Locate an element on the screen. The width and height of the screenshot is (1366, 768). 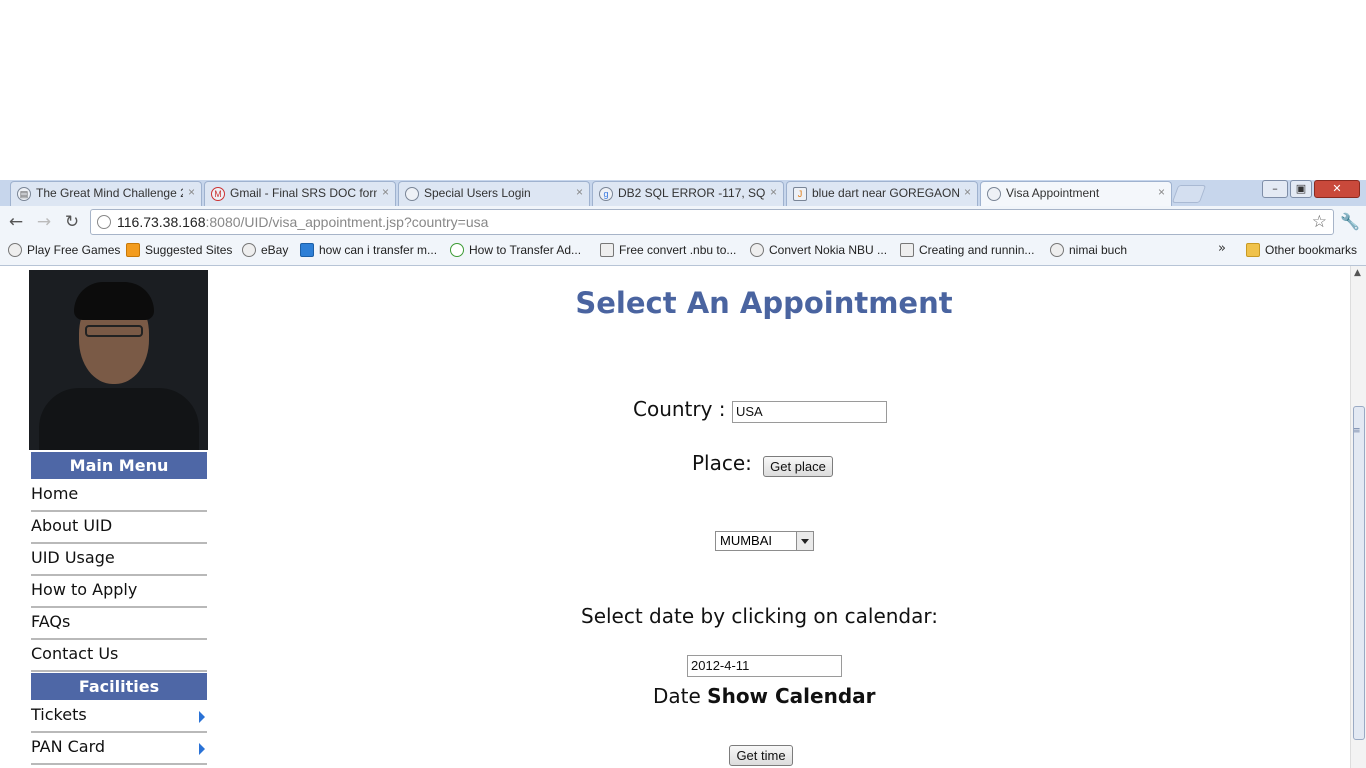
bookmark-nimai-buch: nimai buch is located at coordinates (1088, 250).